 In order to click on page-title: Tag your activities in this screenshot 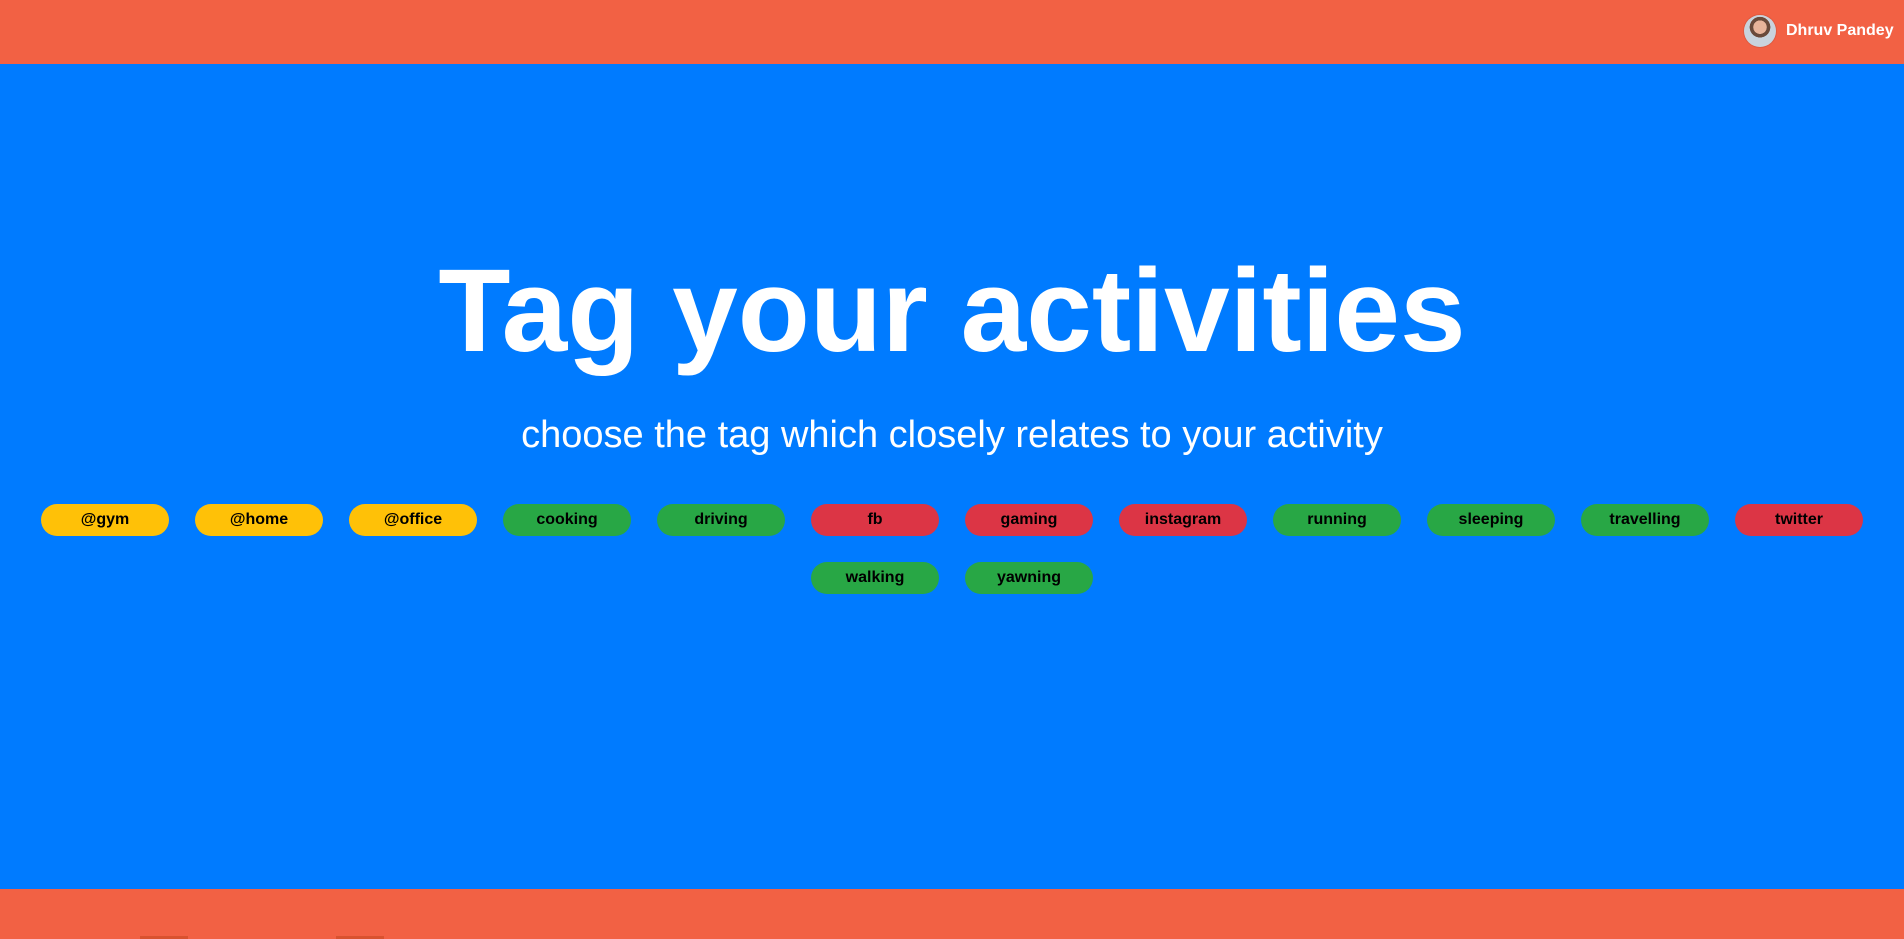, I will do `click(952, 311)`.